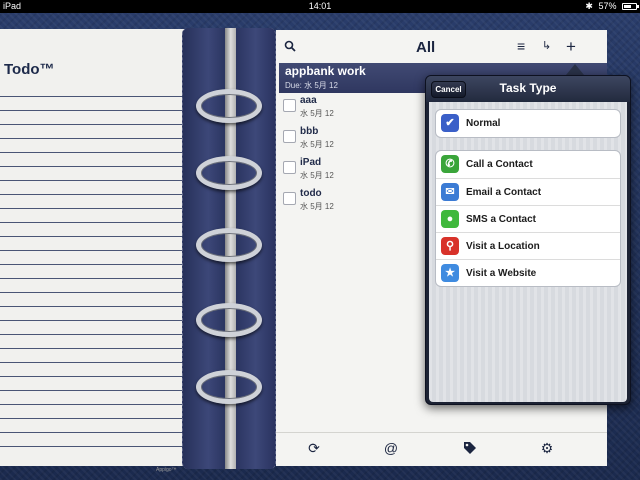 The image size is (640, 480). What do you see at coordinates (572, 46) in the screenshot?
I see `add-task-button: +` at bounding box center [572, 46].